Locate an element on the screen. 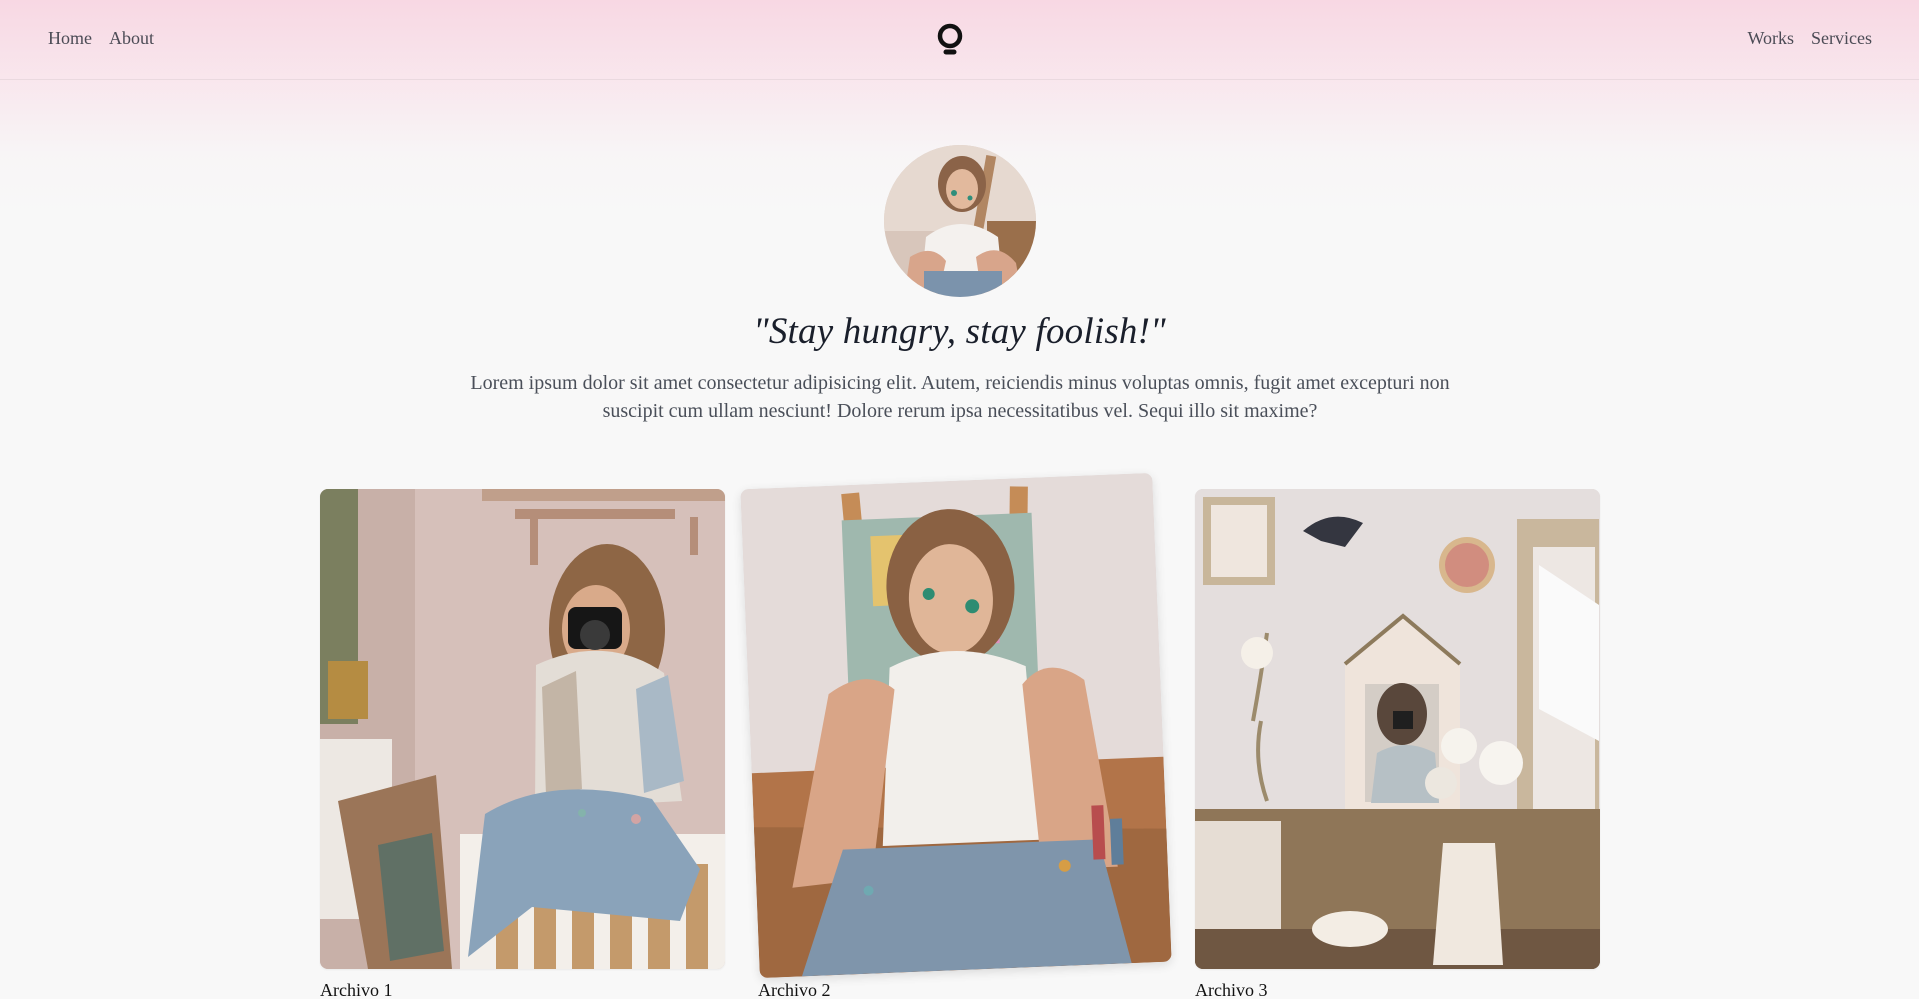 The width and height of the screenshot is (1919, 999). gallery-caption-1: Archivo 1 is located at coordinates (356, 989).